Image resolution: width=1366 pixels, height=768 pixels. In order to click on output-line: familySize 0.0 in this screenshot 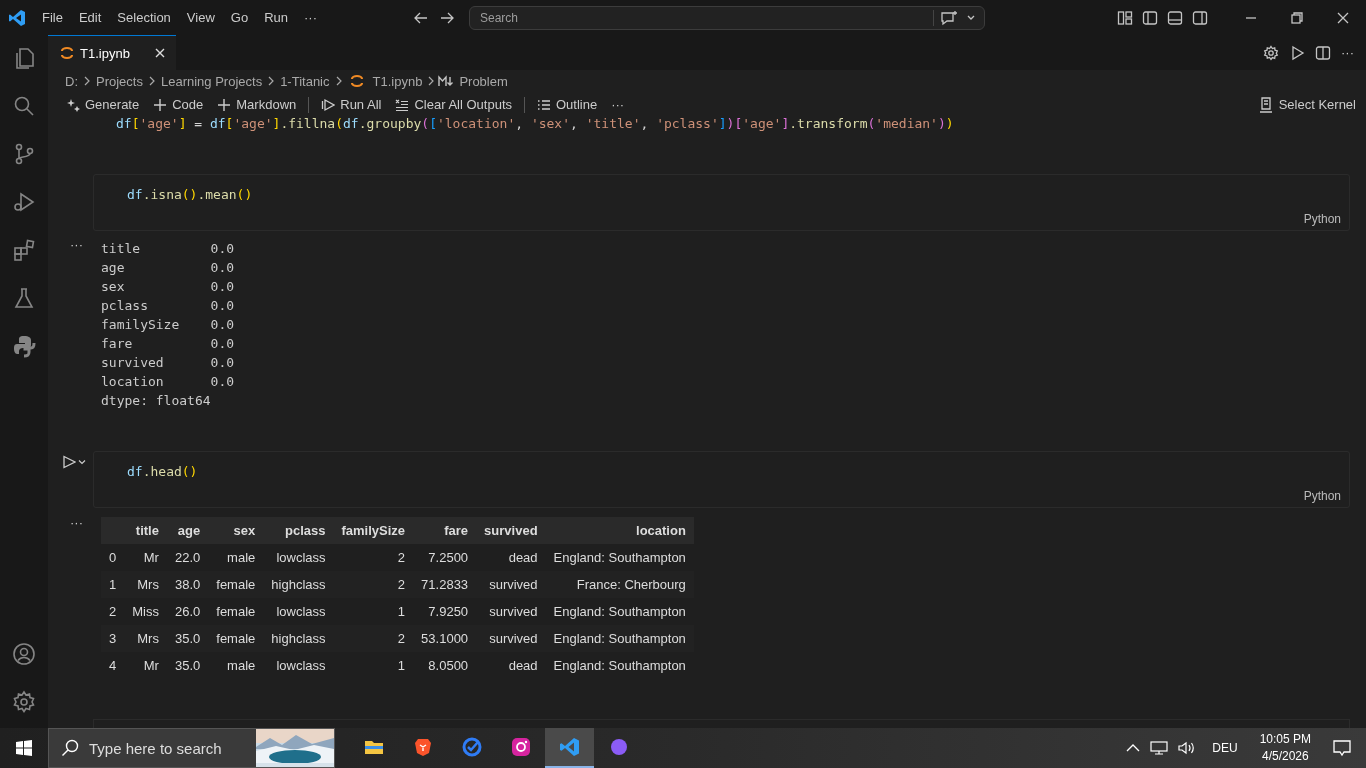, I will do `click(167, 325)`.